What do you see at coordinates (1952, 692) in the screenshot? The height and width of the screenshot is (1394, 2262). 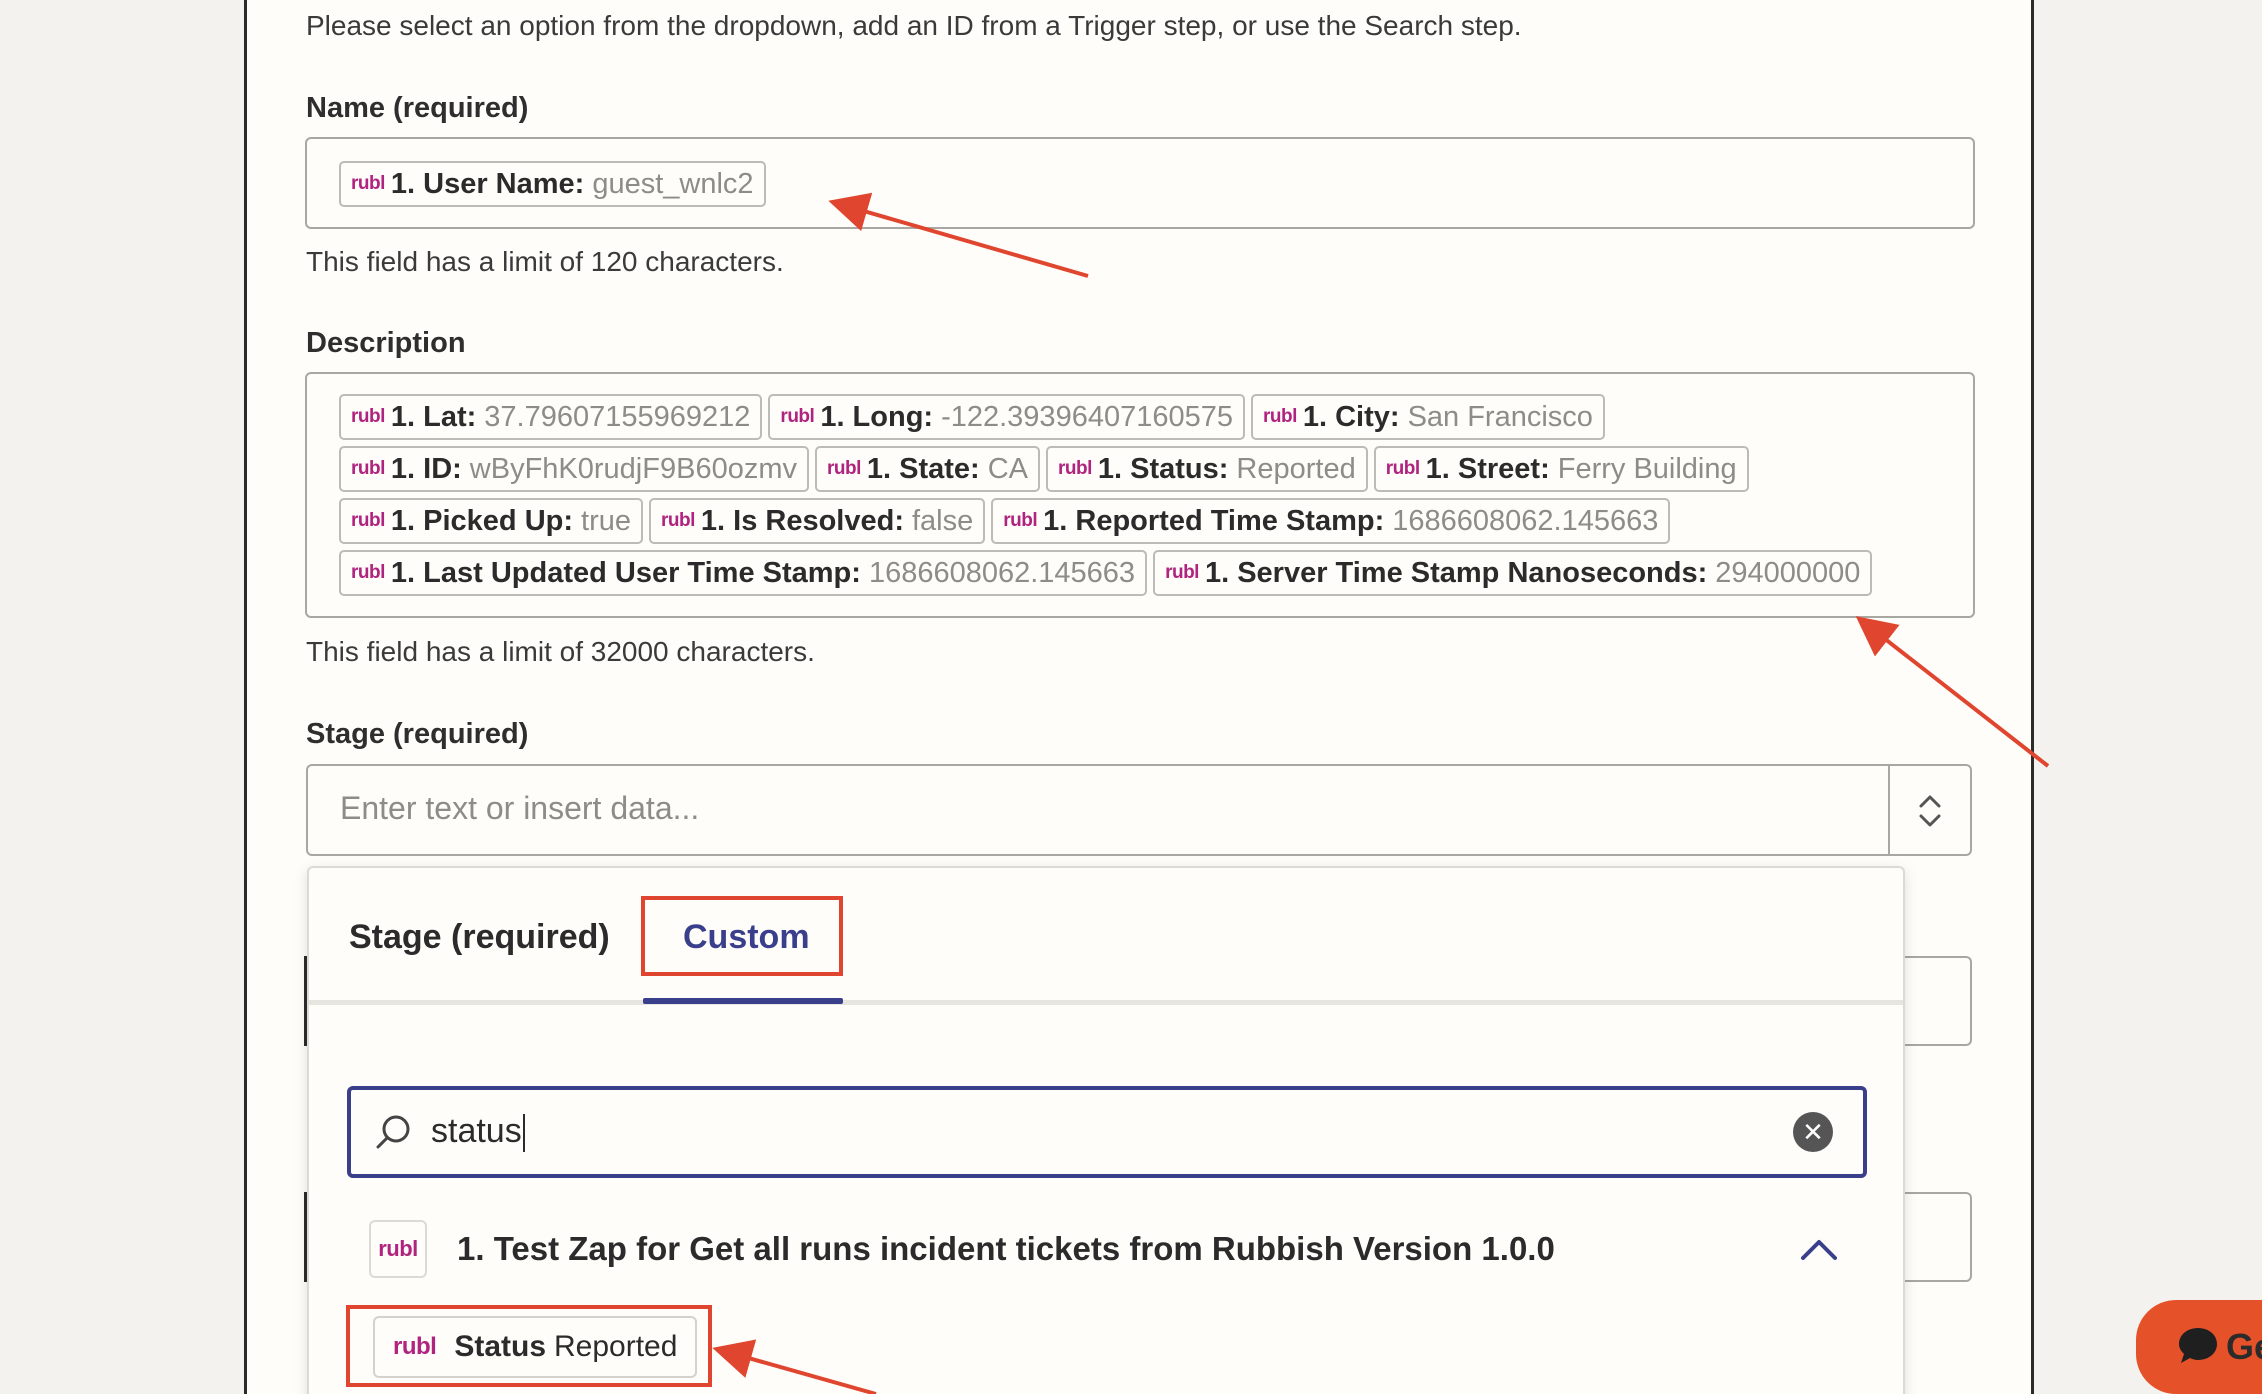 I see `arrow-to-description` at bounding box center [1952, 692].